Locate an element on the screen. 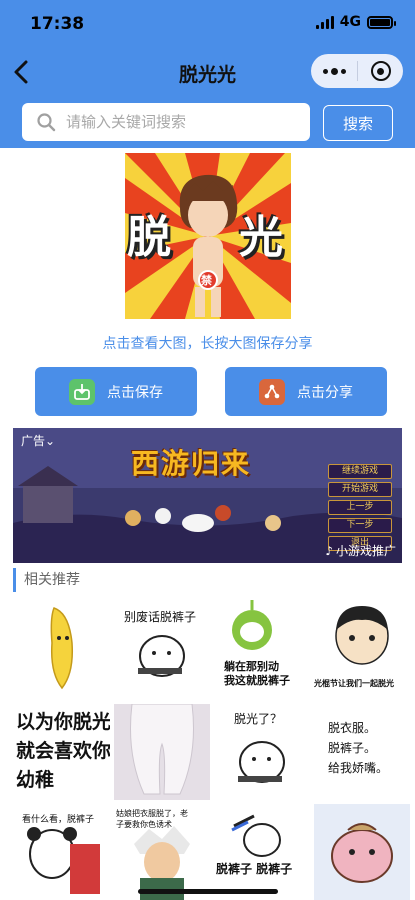 This screenshot has width=415, height=900. search-icon is located at coordinates (46, 122).